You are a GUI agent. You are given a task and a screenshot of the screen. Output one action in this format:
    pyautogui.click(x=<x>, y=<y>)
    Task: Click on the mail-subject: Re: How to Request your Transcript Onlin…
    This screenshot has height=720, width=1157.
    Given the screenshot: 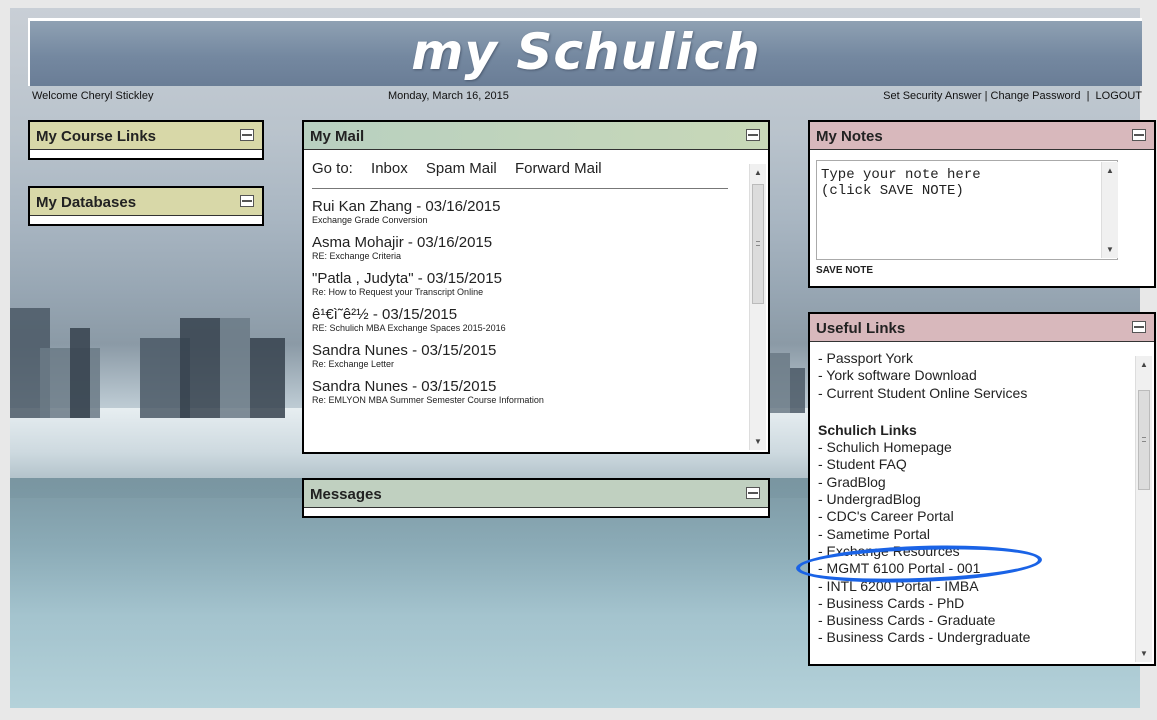 What is the action you would take?
    pyautogui.click(x=398, y=292)
    